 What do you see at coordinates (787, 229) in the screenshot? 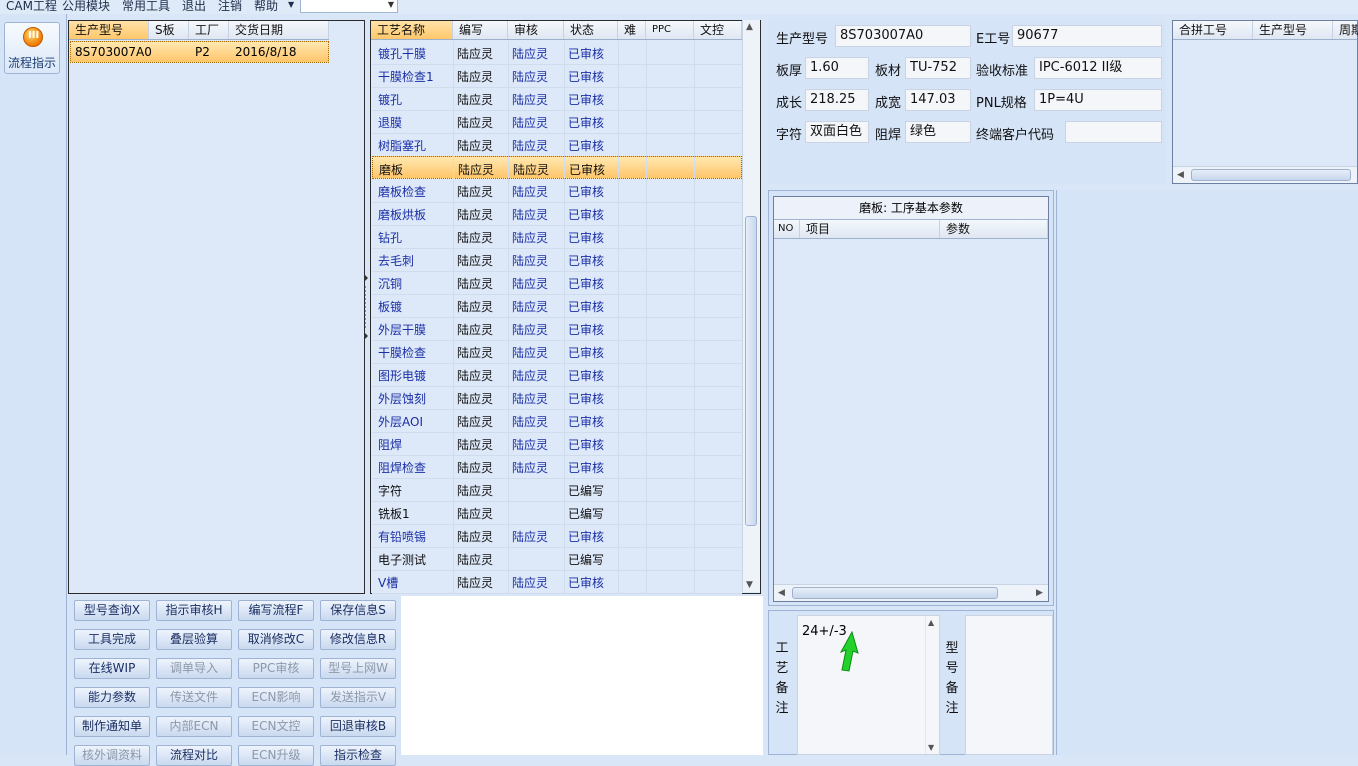
I see `col-no: NO` at bounding box center [787, 229].